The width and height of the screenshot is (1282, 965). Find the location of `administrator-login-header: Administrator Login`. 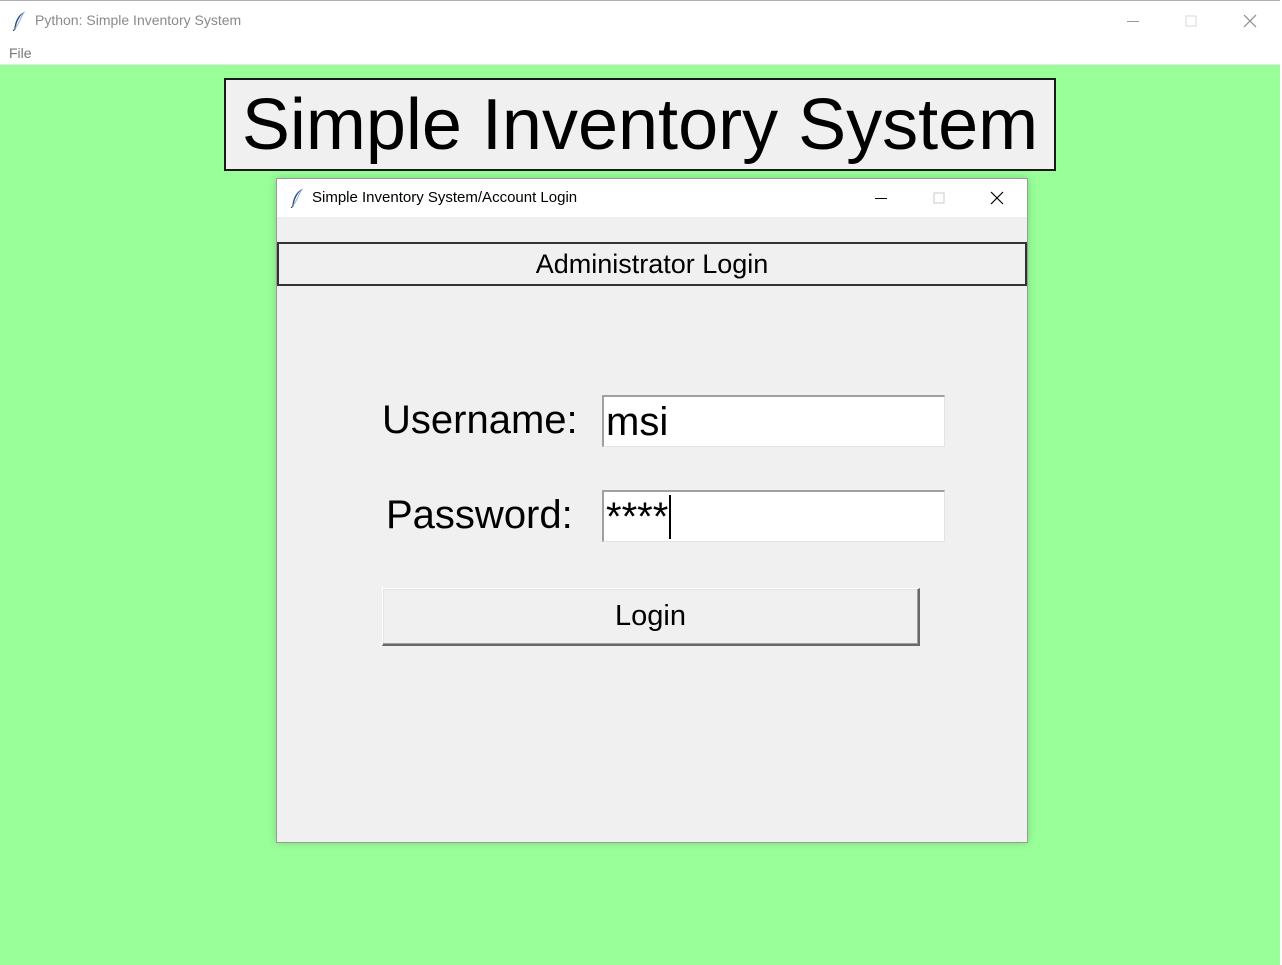

administrator-login-header: Administrator Login is located at coordinates (652, 264).